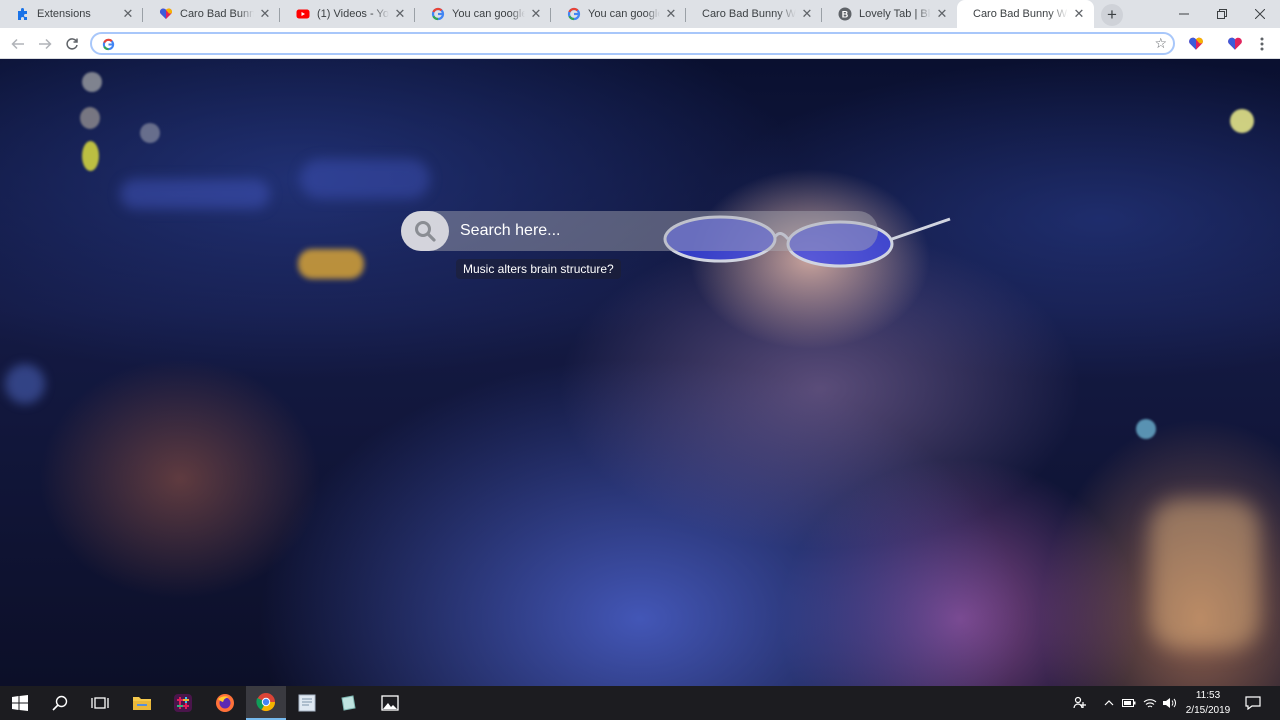  Describe the element at coordinates (1235, 44) in the screenshot. I see `heart-extension-icon` at that location.